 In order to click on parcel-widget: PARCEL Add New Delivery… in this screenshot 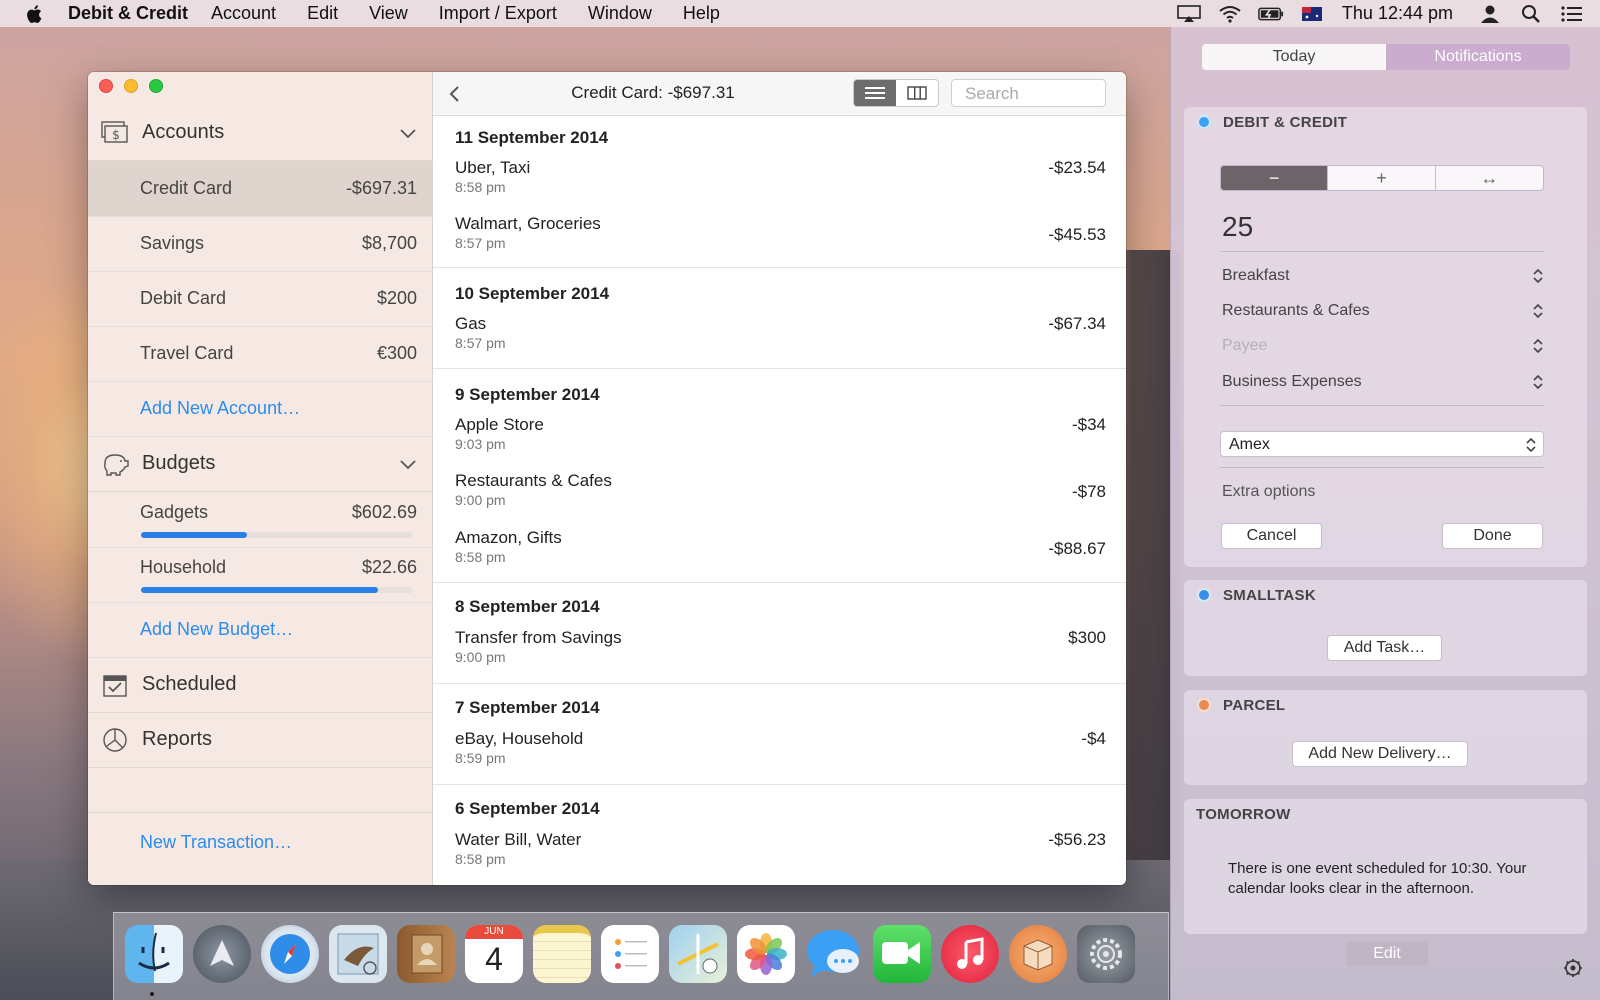, I will do `click(1385, 737)`.